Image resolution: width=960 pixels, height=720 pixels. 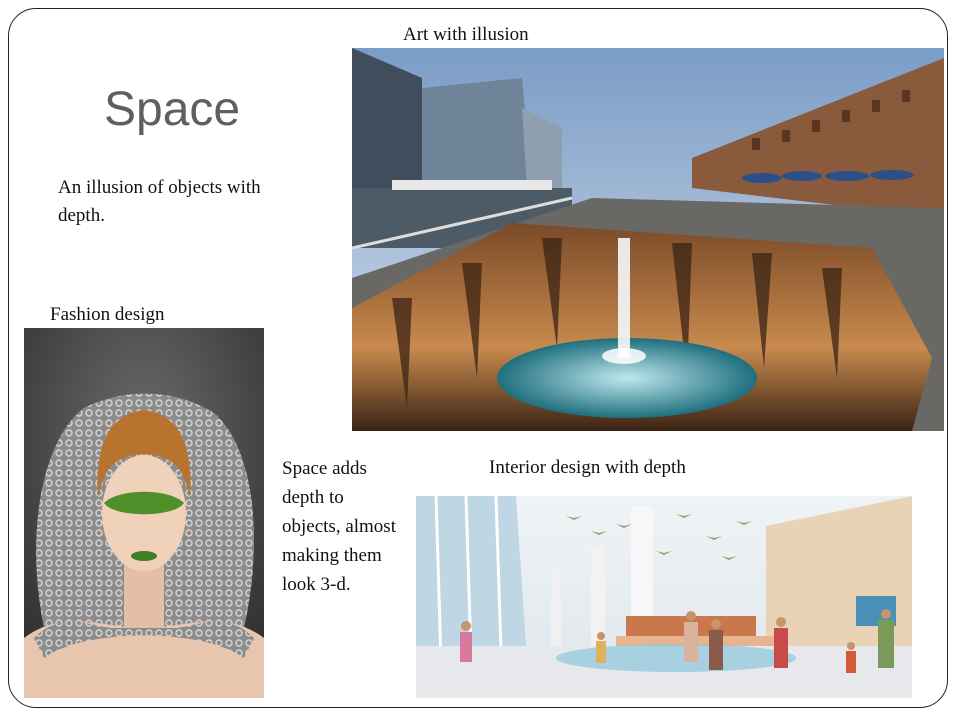 What do you see at coordinates (587, 467) in the screenshot?
I see `caption-interior-design: Interior design with depth` at bounding box center [587, 467].